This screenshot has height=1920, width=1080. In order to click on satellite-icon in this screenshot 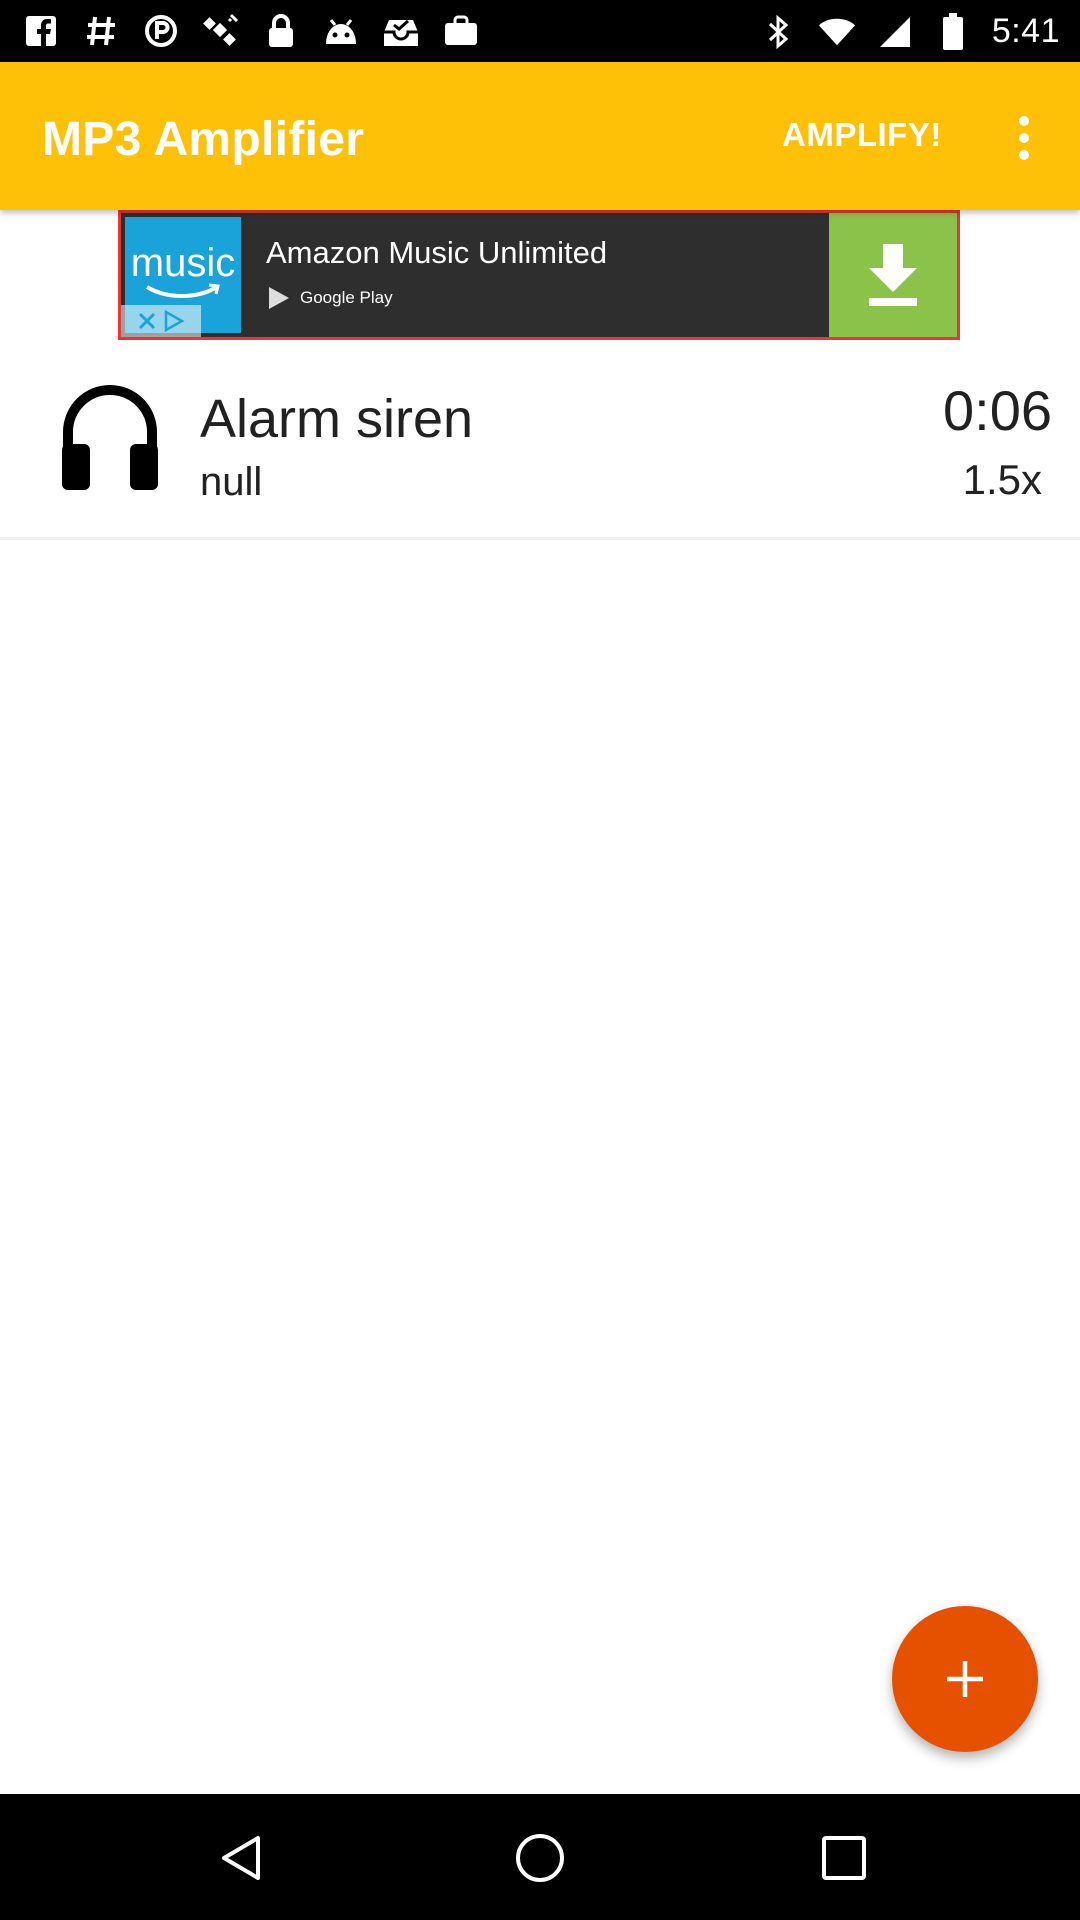, I will do `click(221, 31)`.